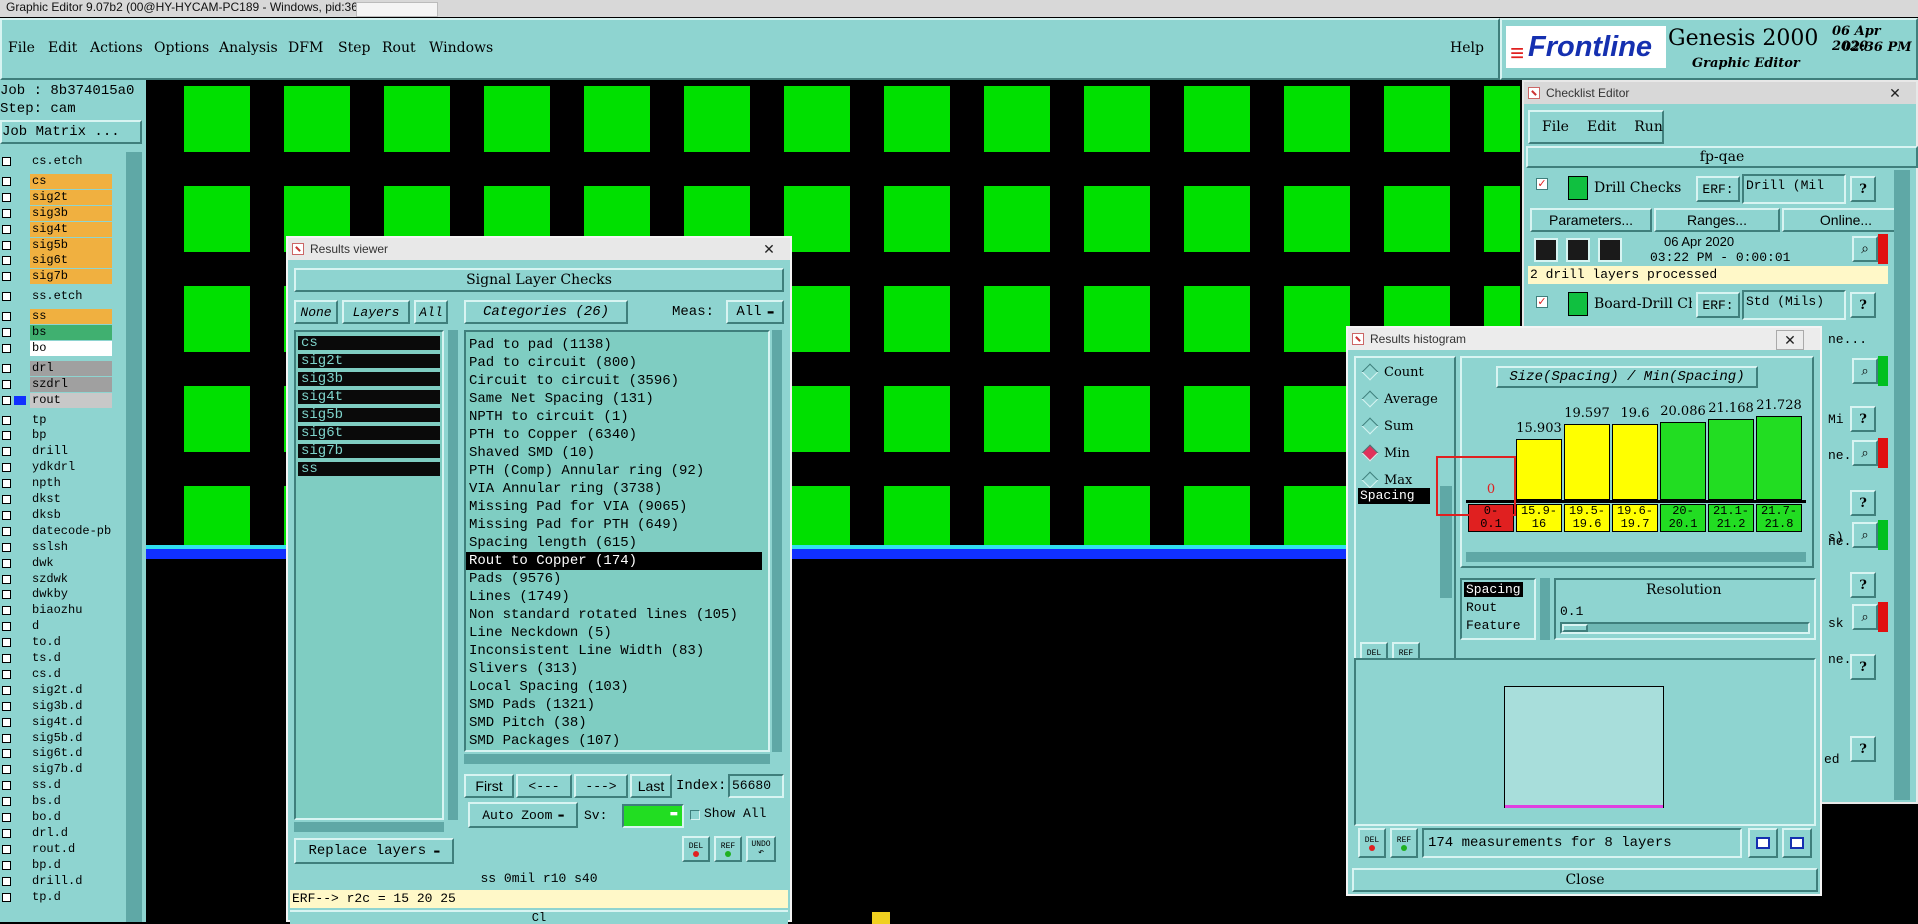 The height and width of the screenshot is (924, 1918). I want to click on resolution-slider-thumb, so click(1575, 628).